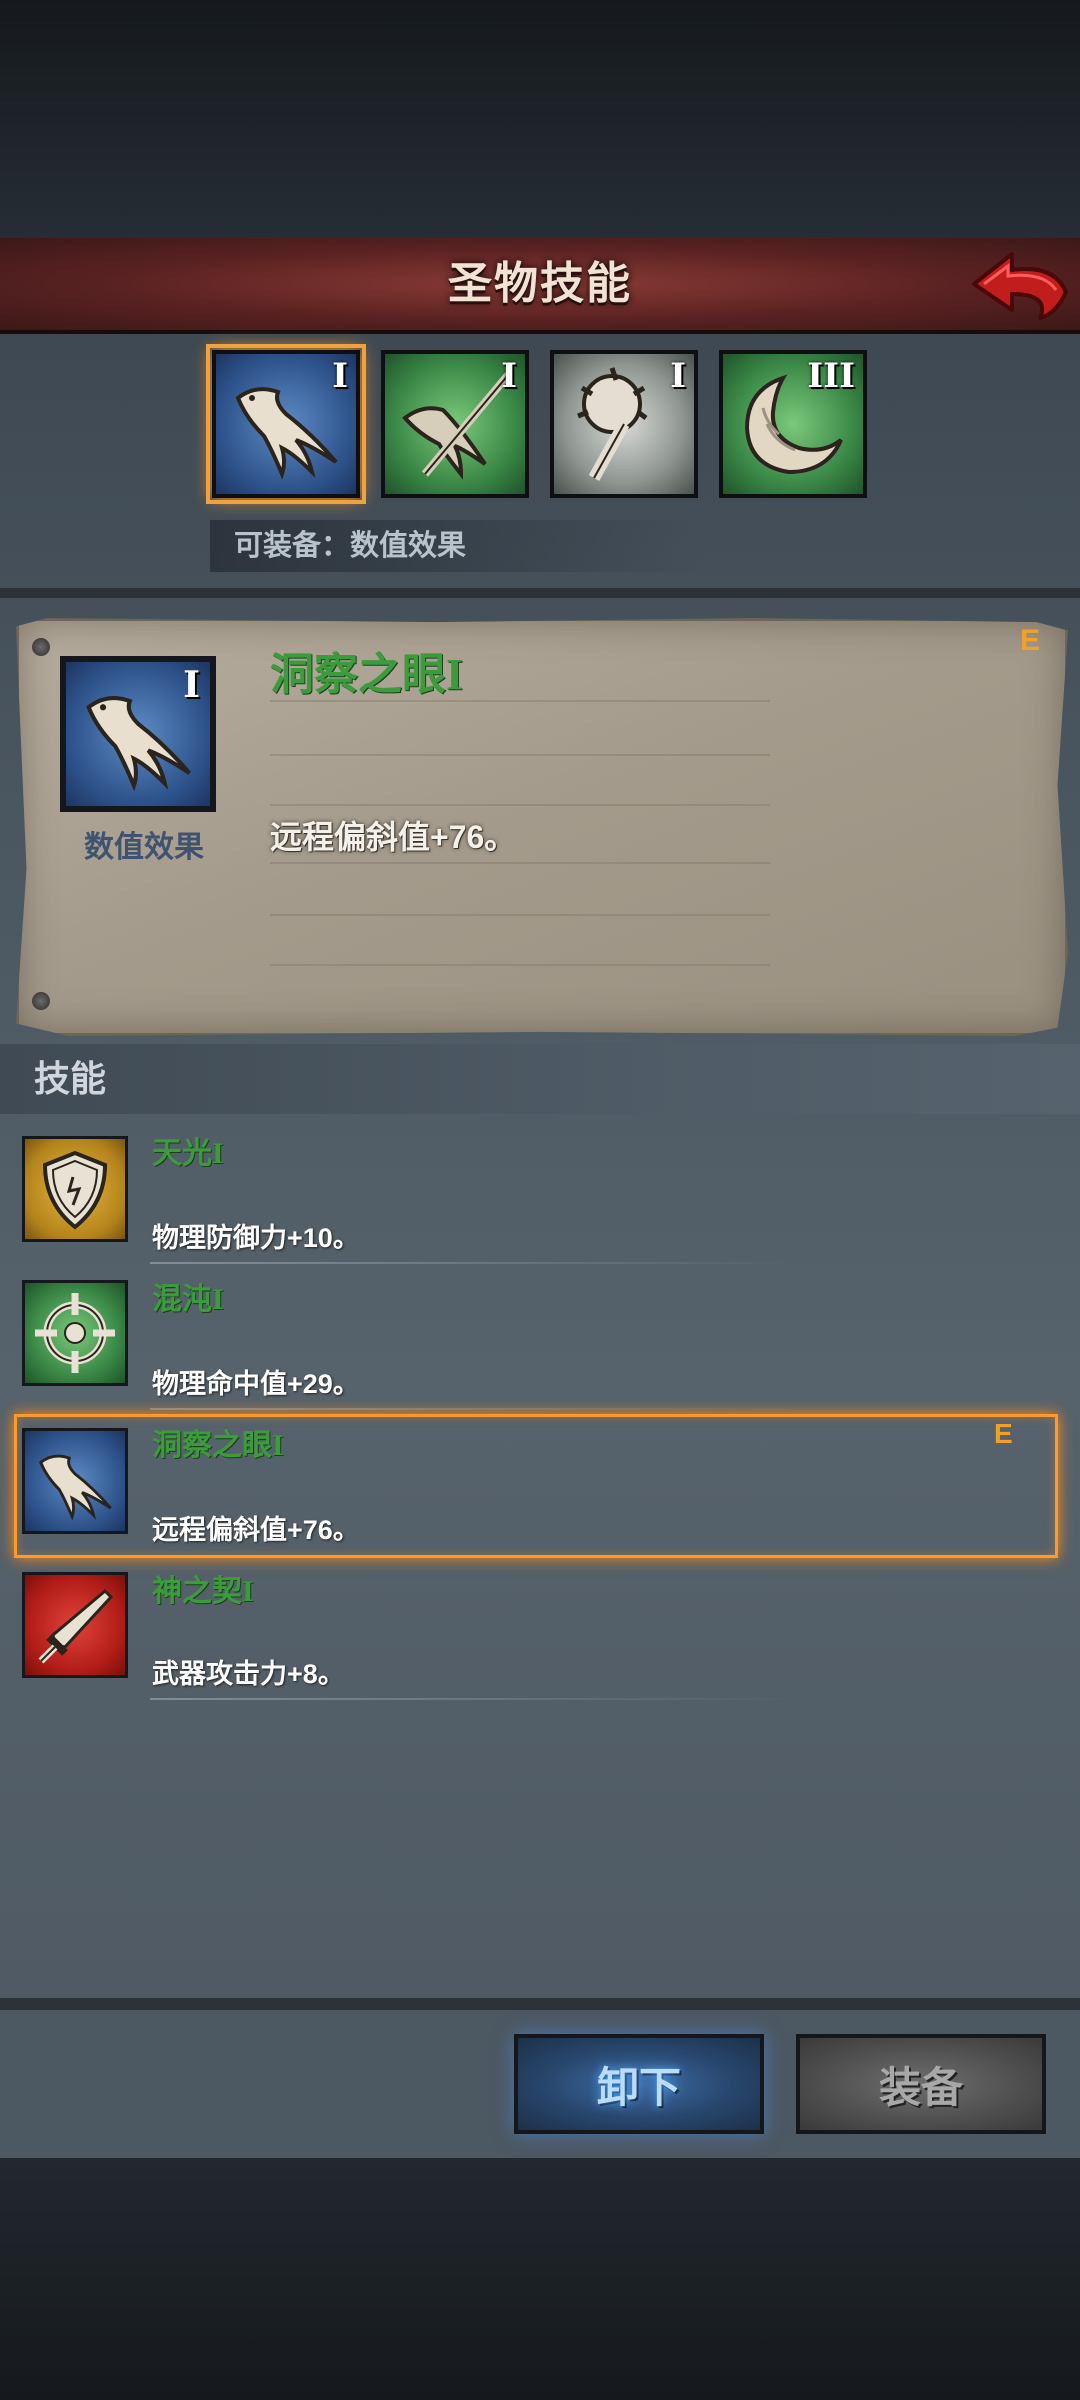 The image size is (1080, 2400). Describe the element at coordinates (138, 734) in the screenshot. I see `detail-skill-icon: I` at that location.